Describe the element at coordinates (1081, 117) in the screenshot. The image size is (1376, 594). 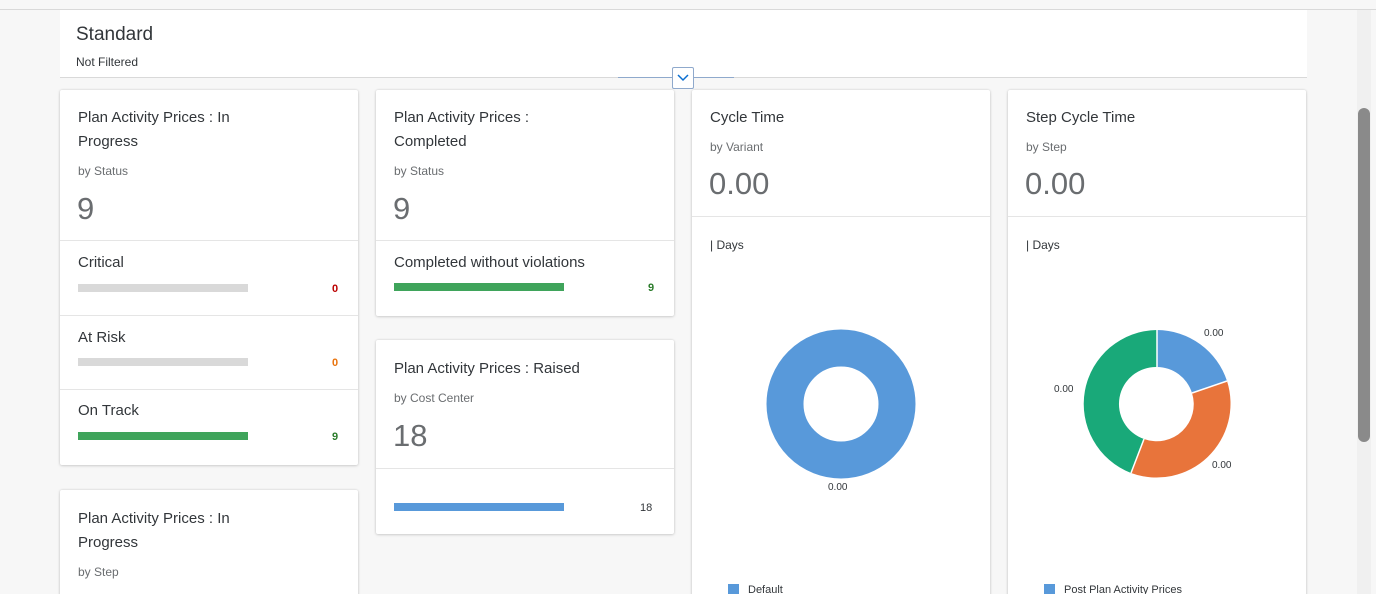
I see `card-title: Step Cycle Time` at that location.